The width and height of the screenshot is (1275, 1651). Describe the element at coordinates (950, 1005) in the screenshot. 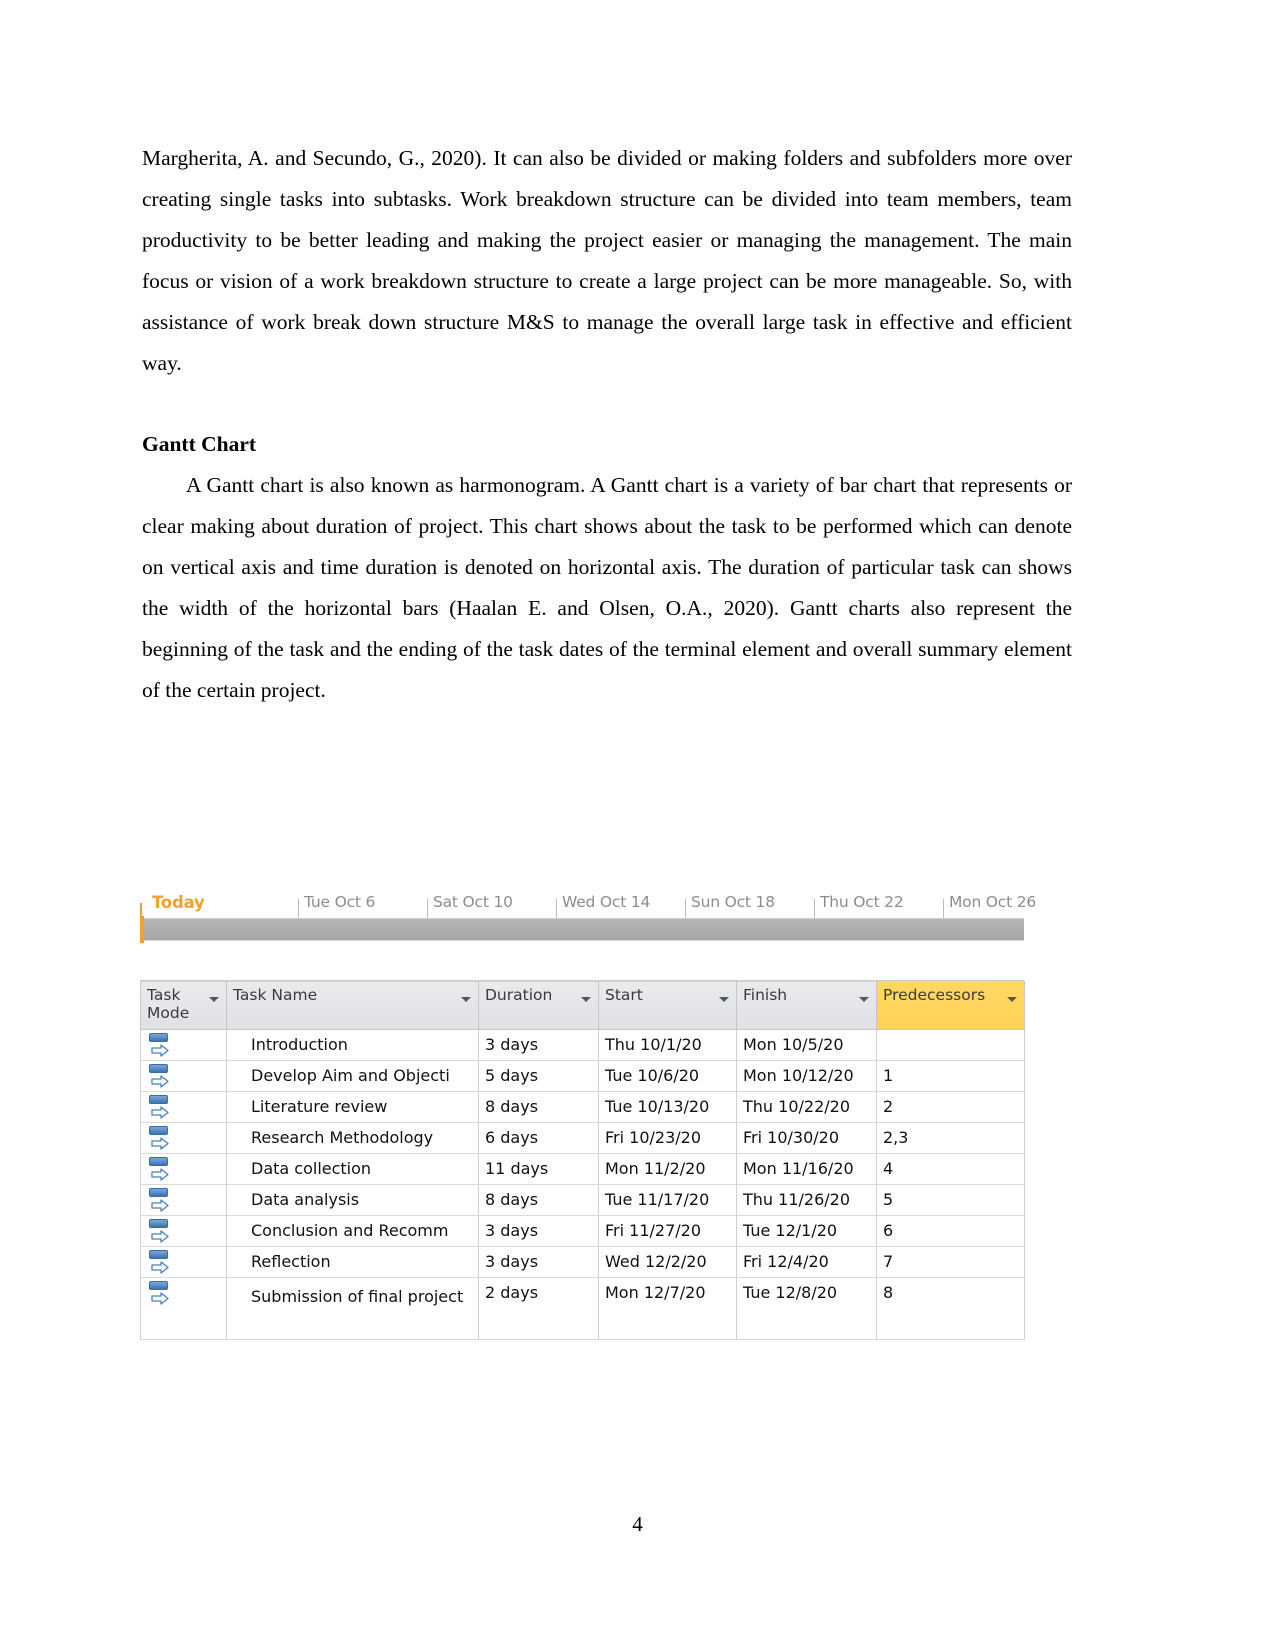

I see `column-header-predecessors: Predecessors` at that location.